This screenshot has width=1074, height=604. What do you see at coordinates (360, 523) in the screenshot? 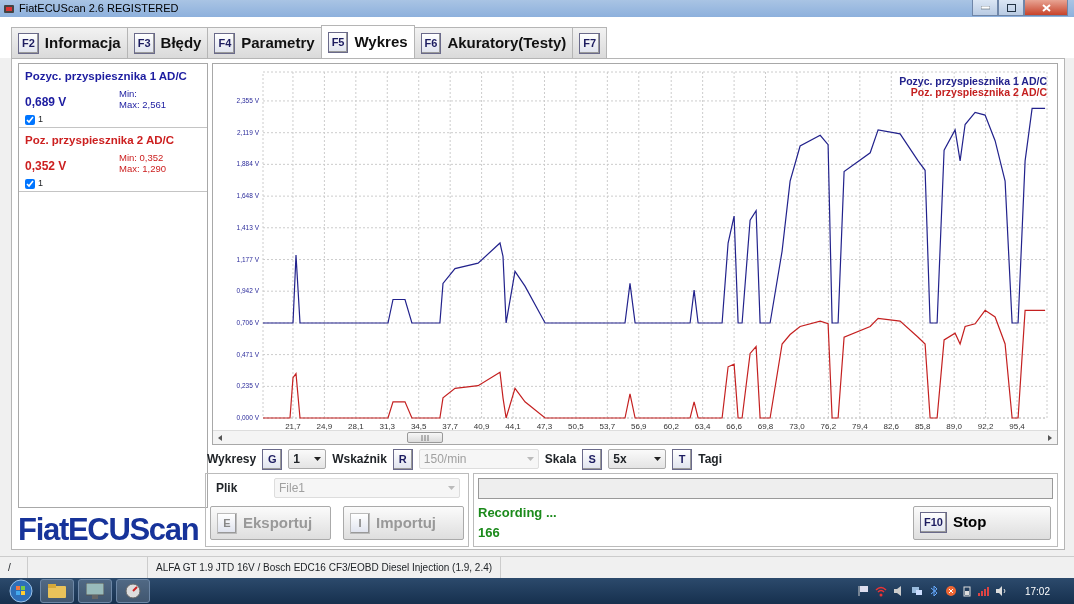
I see `shortcut-key: I` at bounding box center [360, 523].